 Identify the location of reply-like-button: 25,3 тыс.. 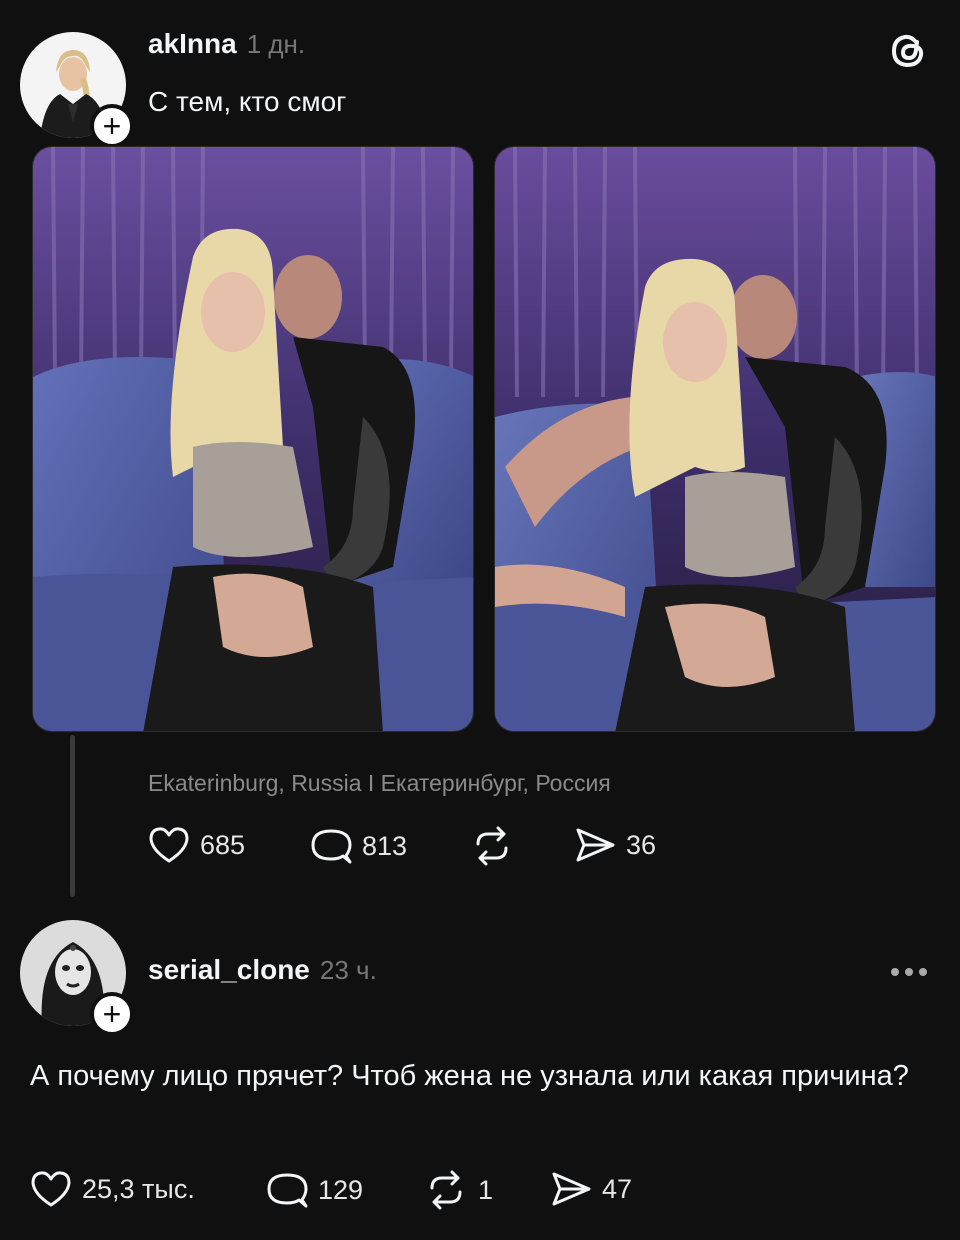
(112, 1189).